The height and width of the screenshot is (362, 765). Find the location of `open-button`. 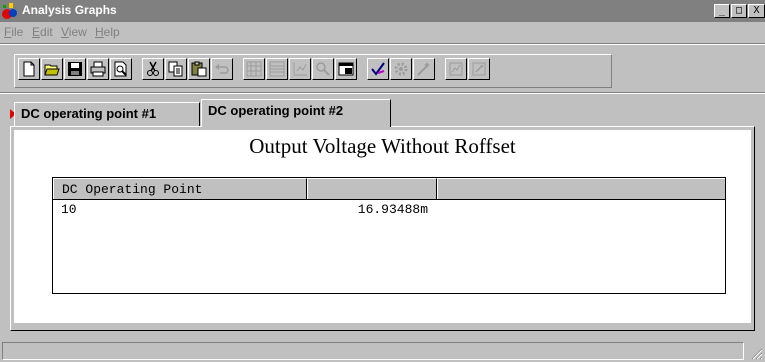

open-button is located at coordinates (52, 69).